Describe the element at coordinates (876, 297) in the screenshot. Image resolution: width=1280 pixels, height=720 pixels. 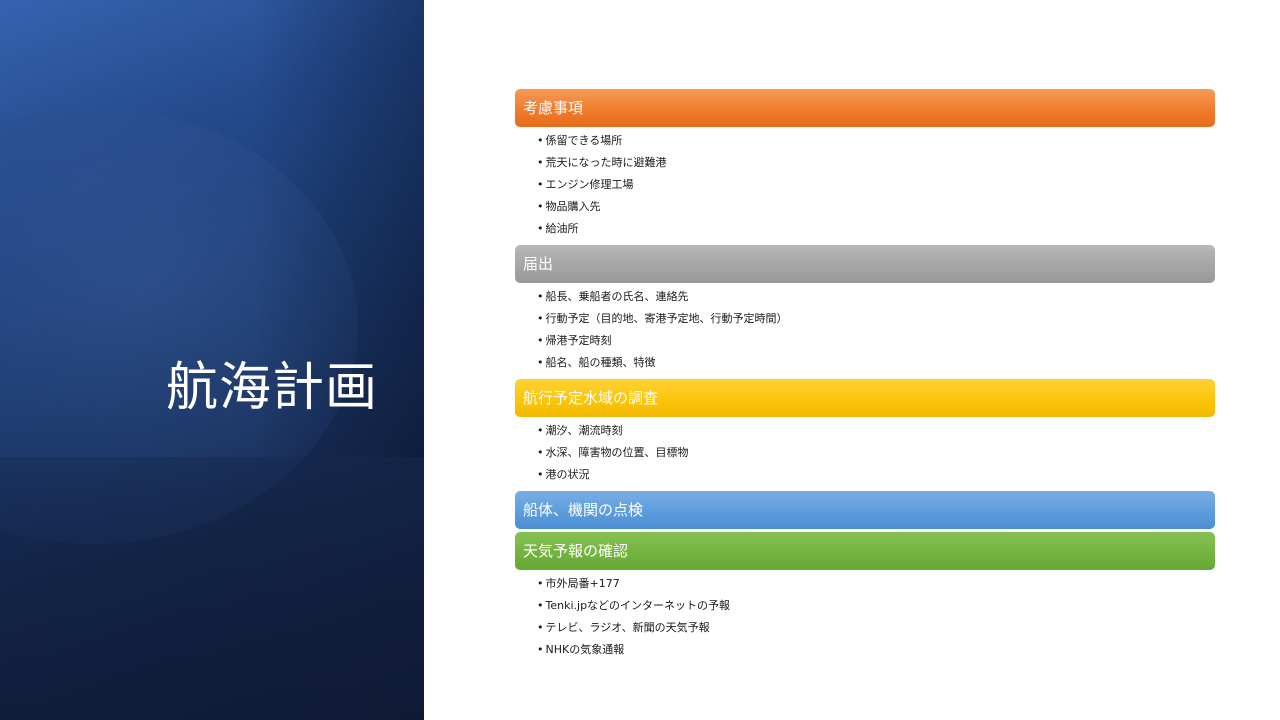
I see `list-item: 船長、乗船者の氏名、連絡先` at that location.